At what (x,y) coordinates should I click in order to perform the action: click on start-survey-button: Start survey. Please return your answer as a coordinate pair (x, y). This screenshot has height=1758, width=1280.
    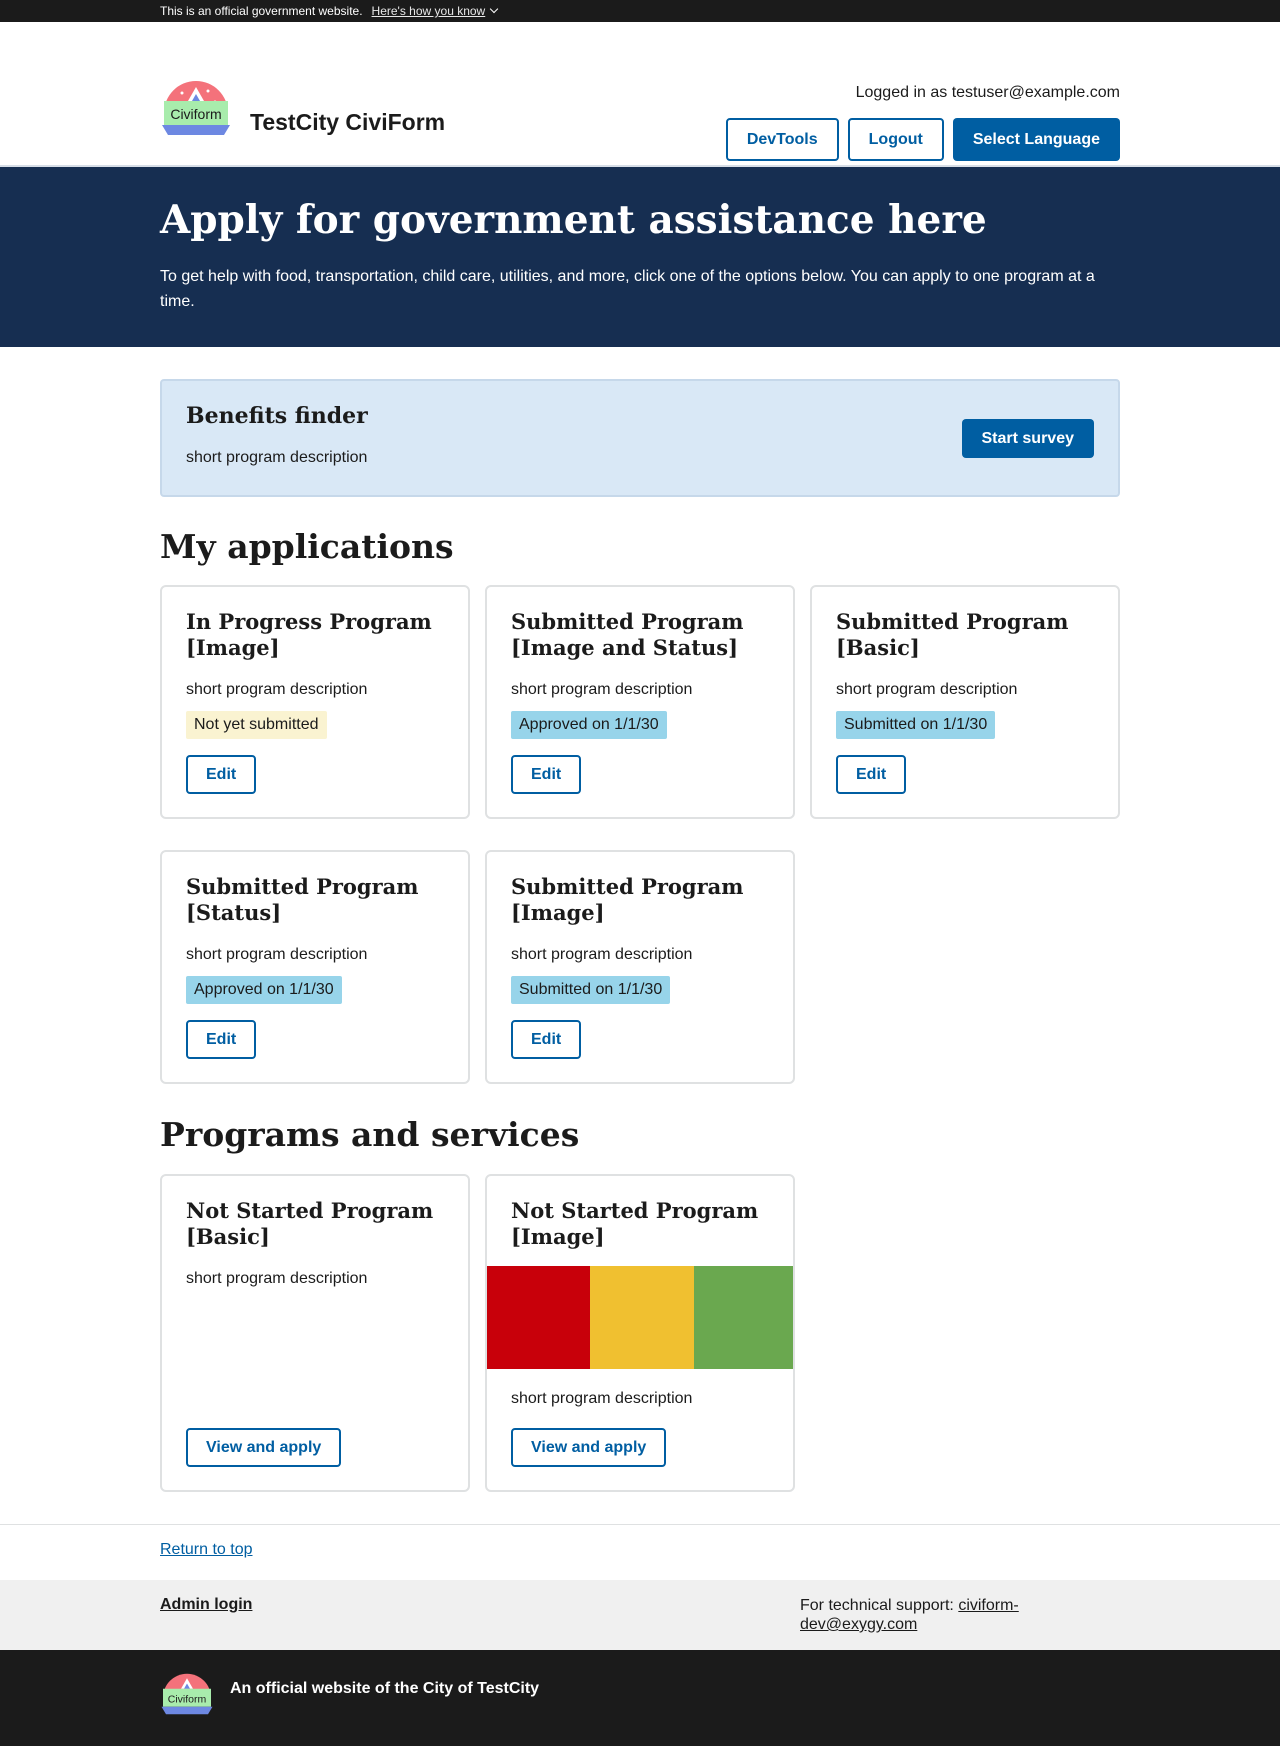
    Looking at the image, I should click on (1027, 438).